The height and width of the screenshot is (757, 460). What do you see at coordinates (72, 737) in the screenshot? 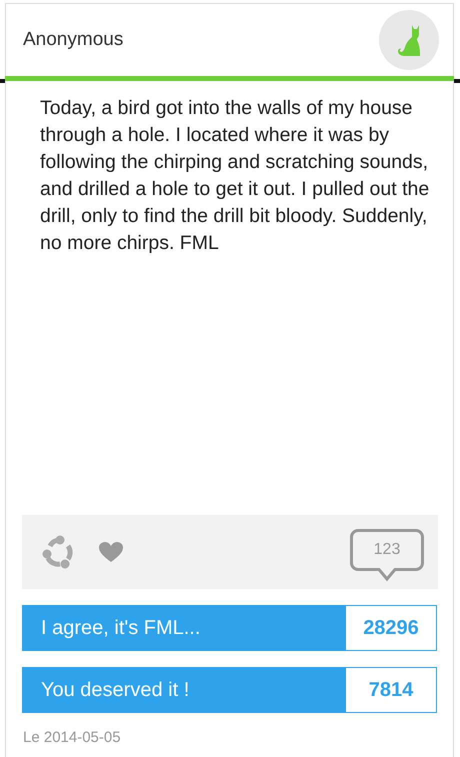
I see `post-date: Le 2014-05-05` at bounding box center [72, 737].